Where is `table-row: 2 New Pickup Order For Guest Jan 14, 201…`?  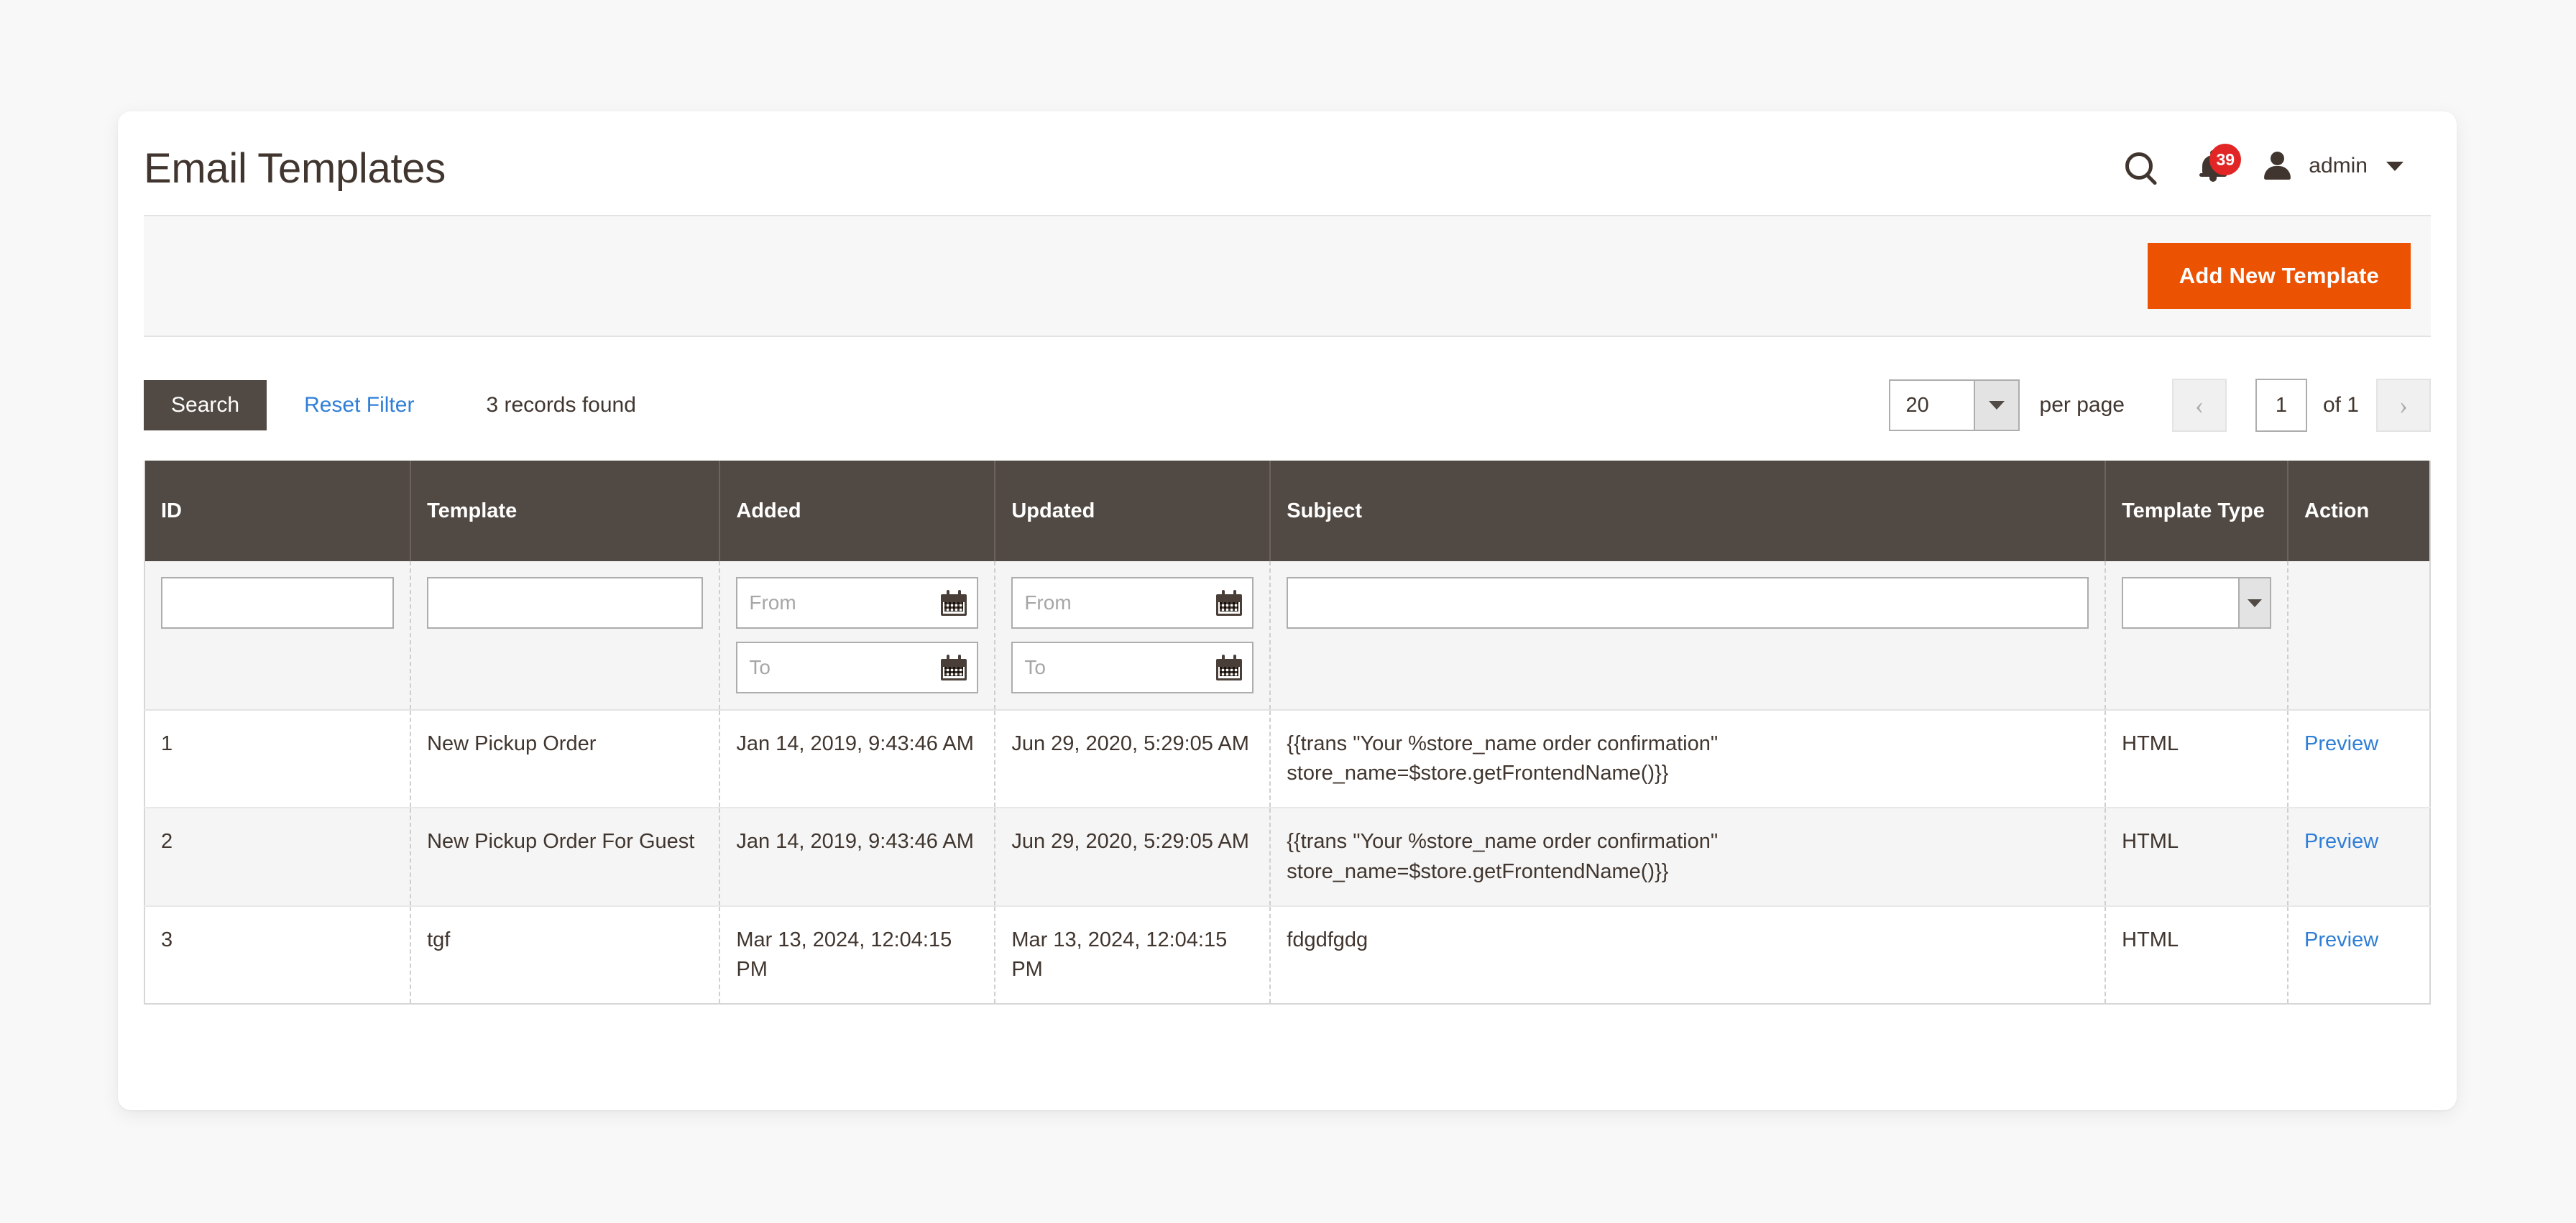
table-row: 2 New Pickup Order For Guest Jan 14, 201… is located at coordinates (1287, 857).